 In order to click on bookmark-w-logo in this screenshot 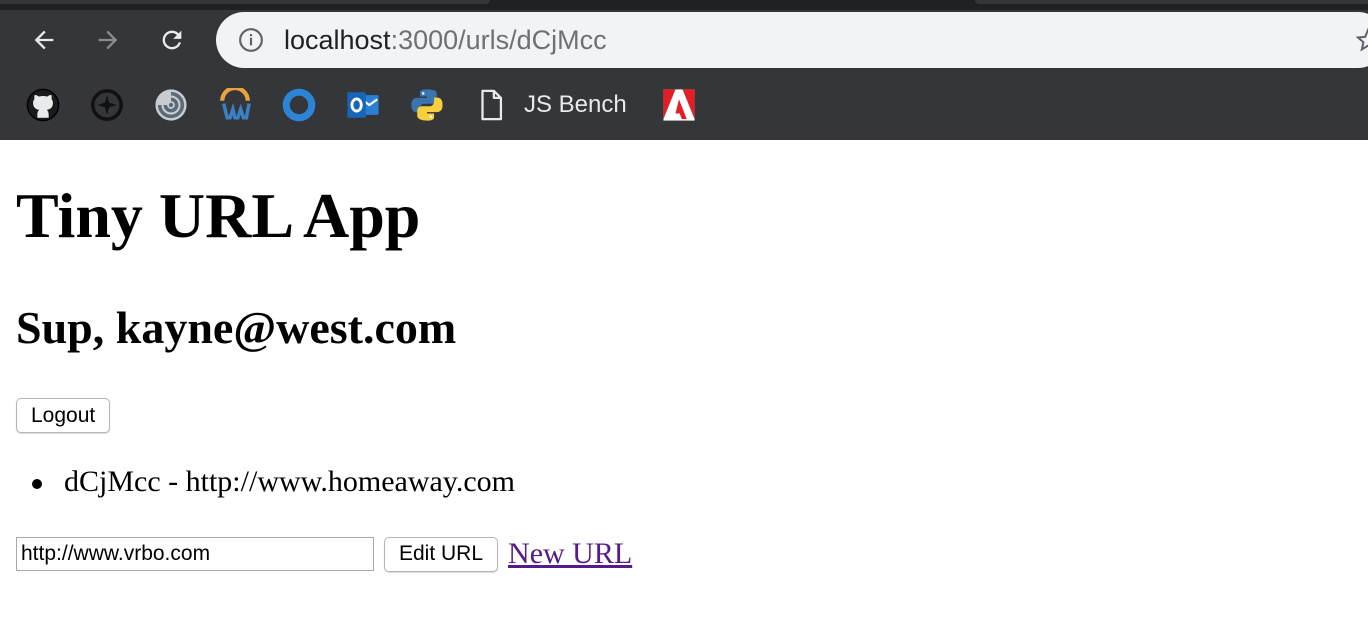, I will do `click(235, 105)`.